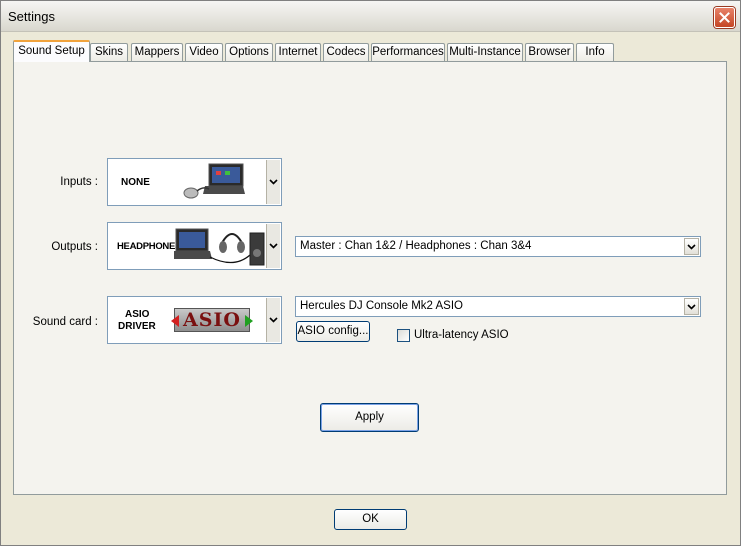 The width and height of the screenshot is (741, 546). I want to click on sound-card-dropdown-button, so click(273, 320).